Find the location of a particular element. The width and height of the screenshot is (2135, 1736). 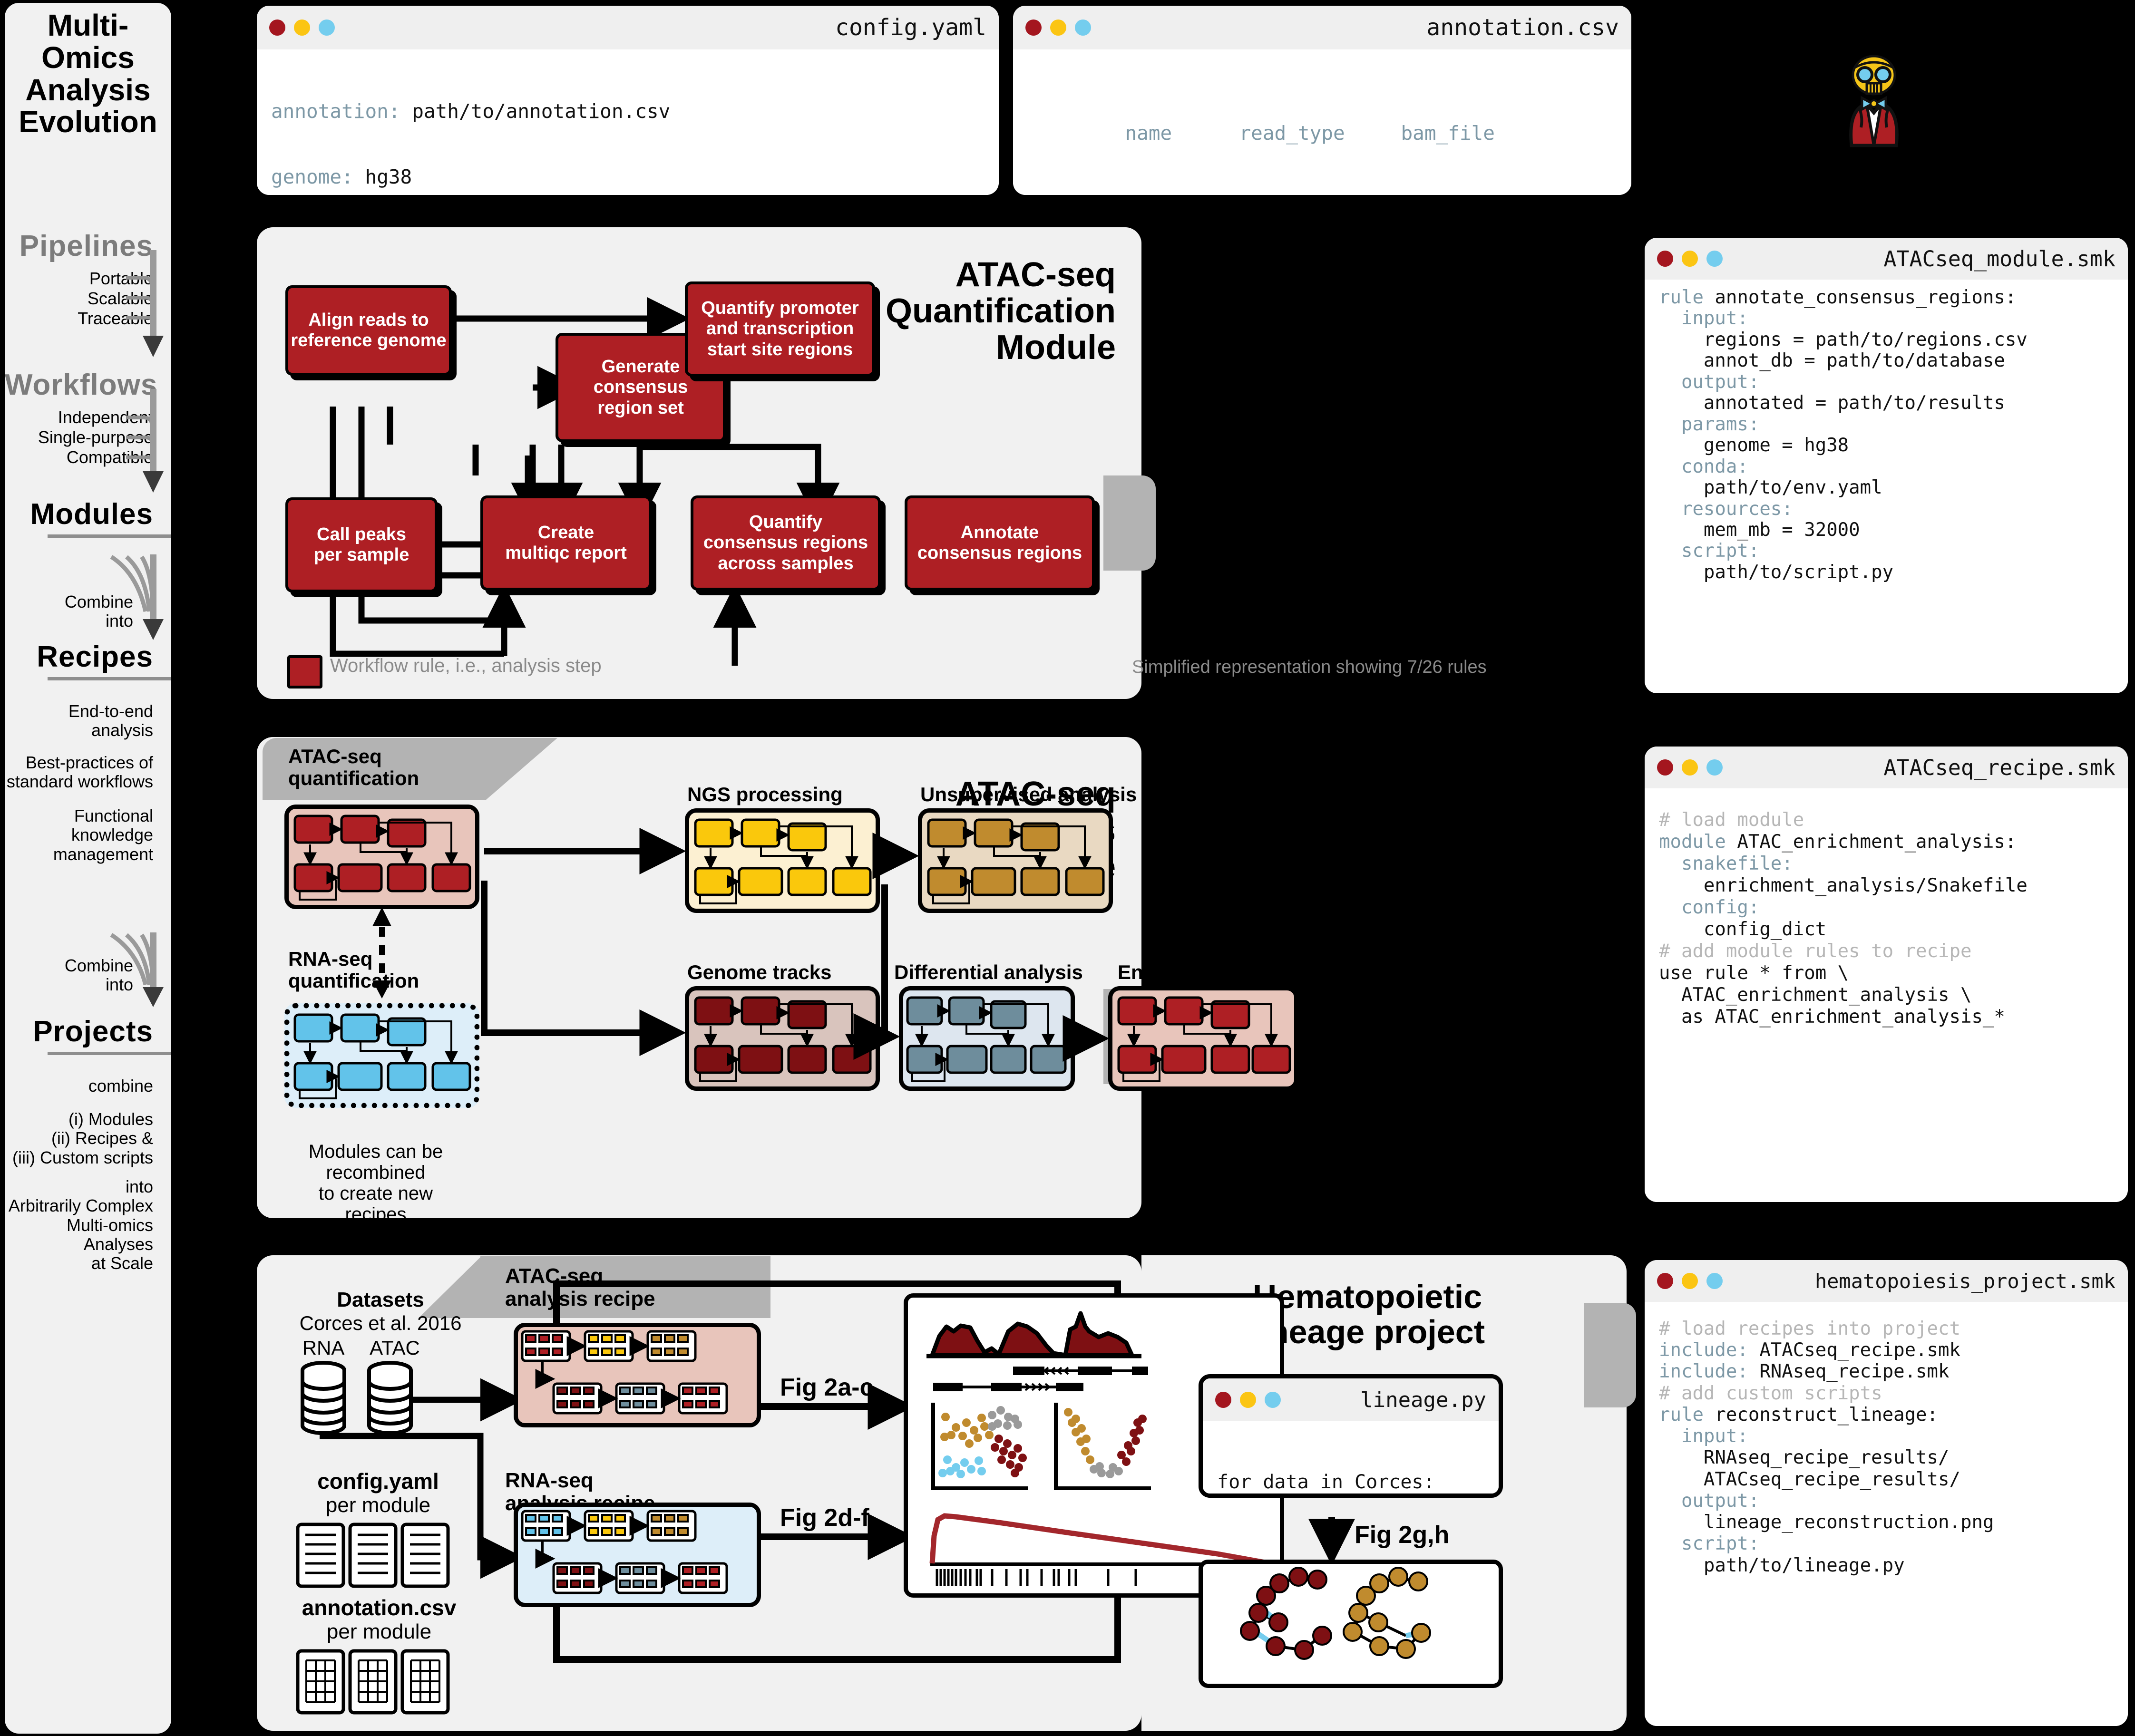

code-line: include: ATACseq_recipe.smk is located at coordinates (1809, 1350).